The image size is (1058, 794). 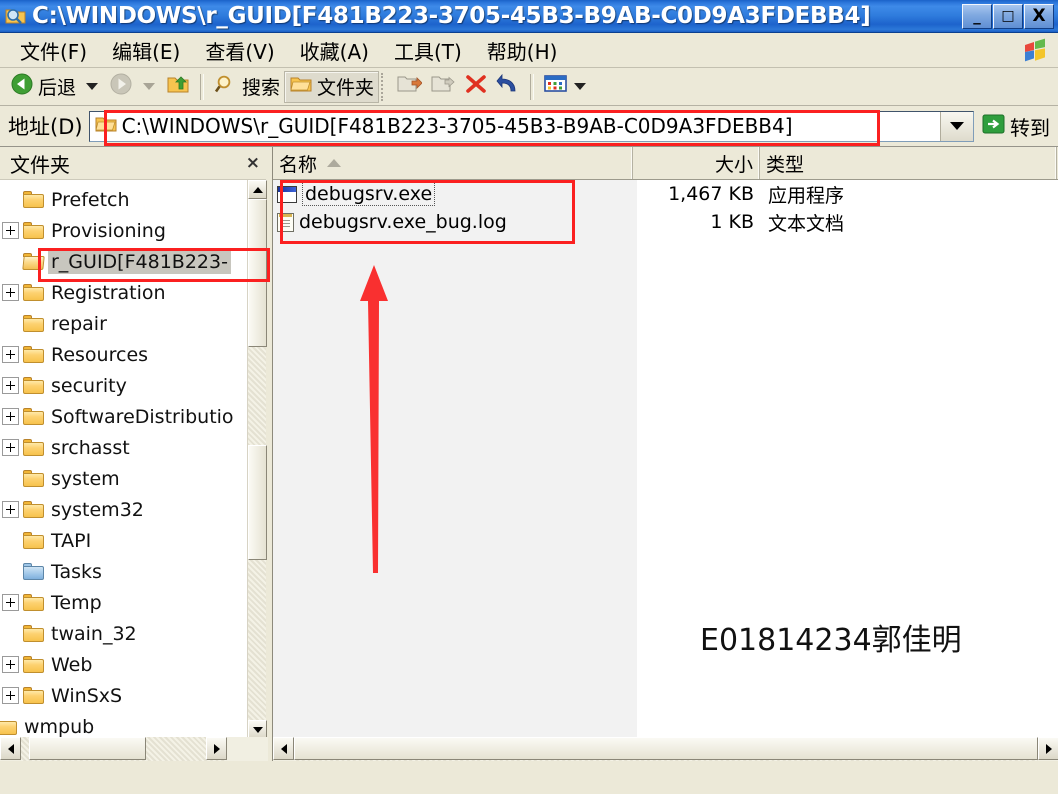 I want to click on column-header-type: 类型, so click(x=908, y=163).